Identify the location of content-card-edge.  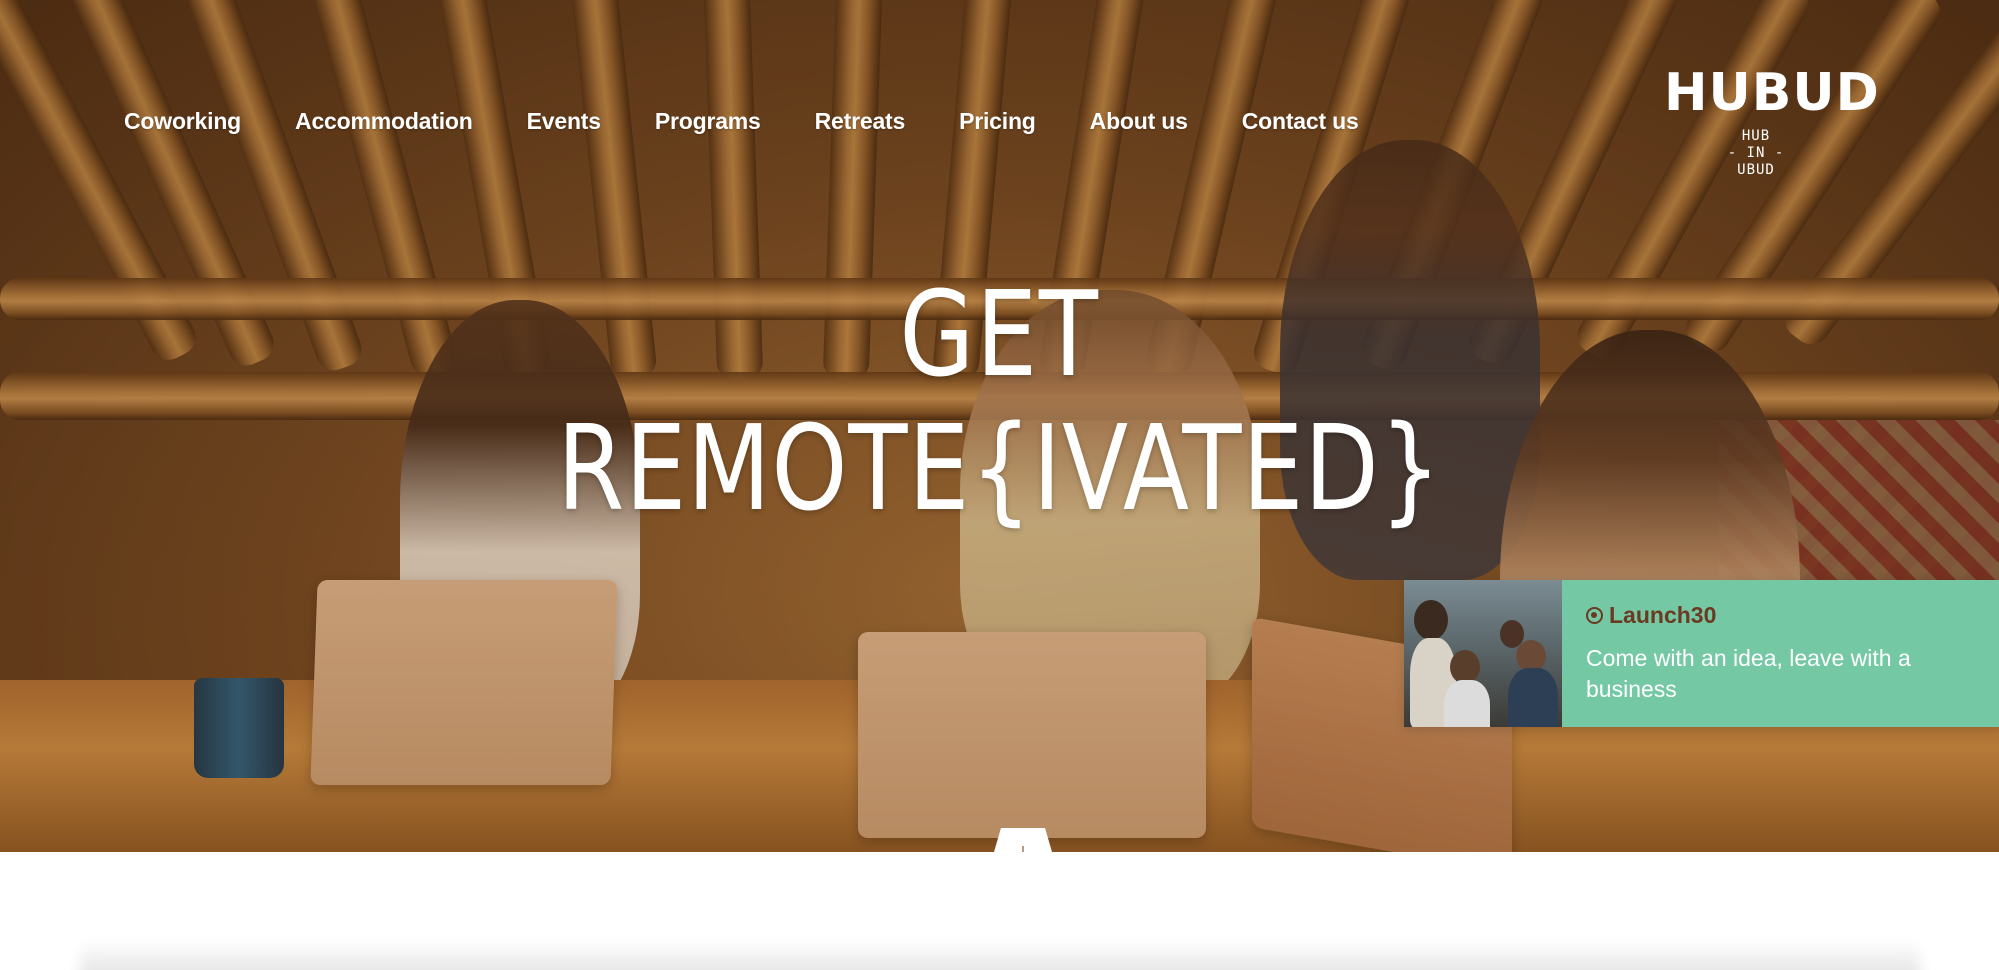
(1000, 955).